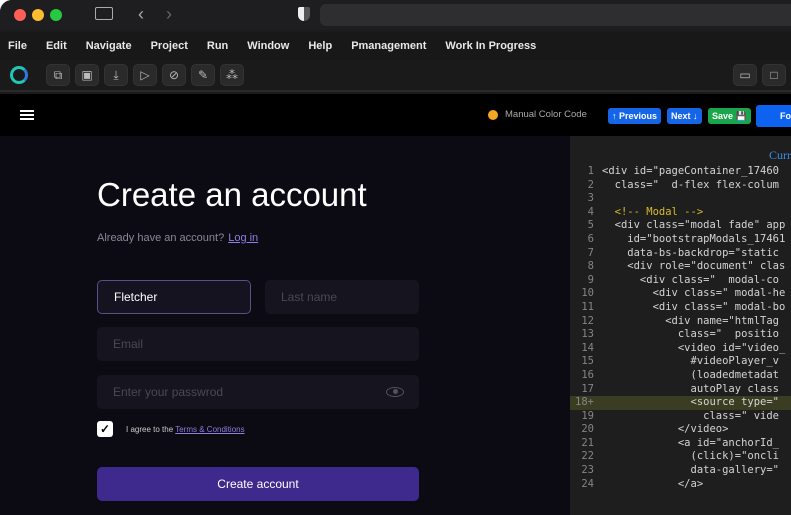  Describe the element at coordinates (590, 211) in the screenshot. I see `line-number: 4` at that location.